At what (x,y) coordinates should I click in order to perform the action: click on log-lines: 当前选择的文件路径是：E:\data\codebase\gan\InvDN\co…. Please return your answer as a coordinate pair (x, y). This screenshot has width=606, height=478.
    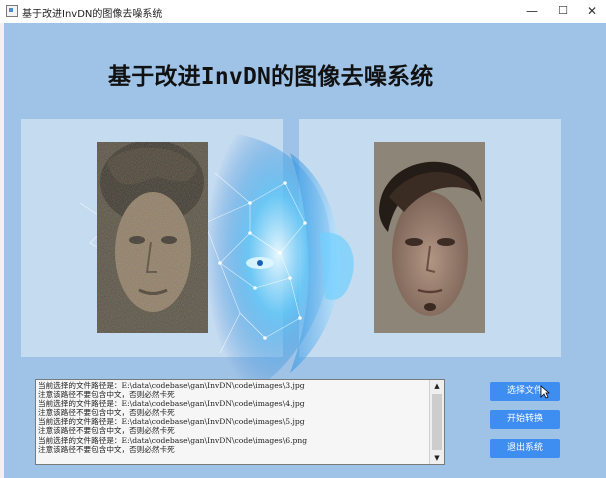
    Looking at the image, I should click on (233, 417).